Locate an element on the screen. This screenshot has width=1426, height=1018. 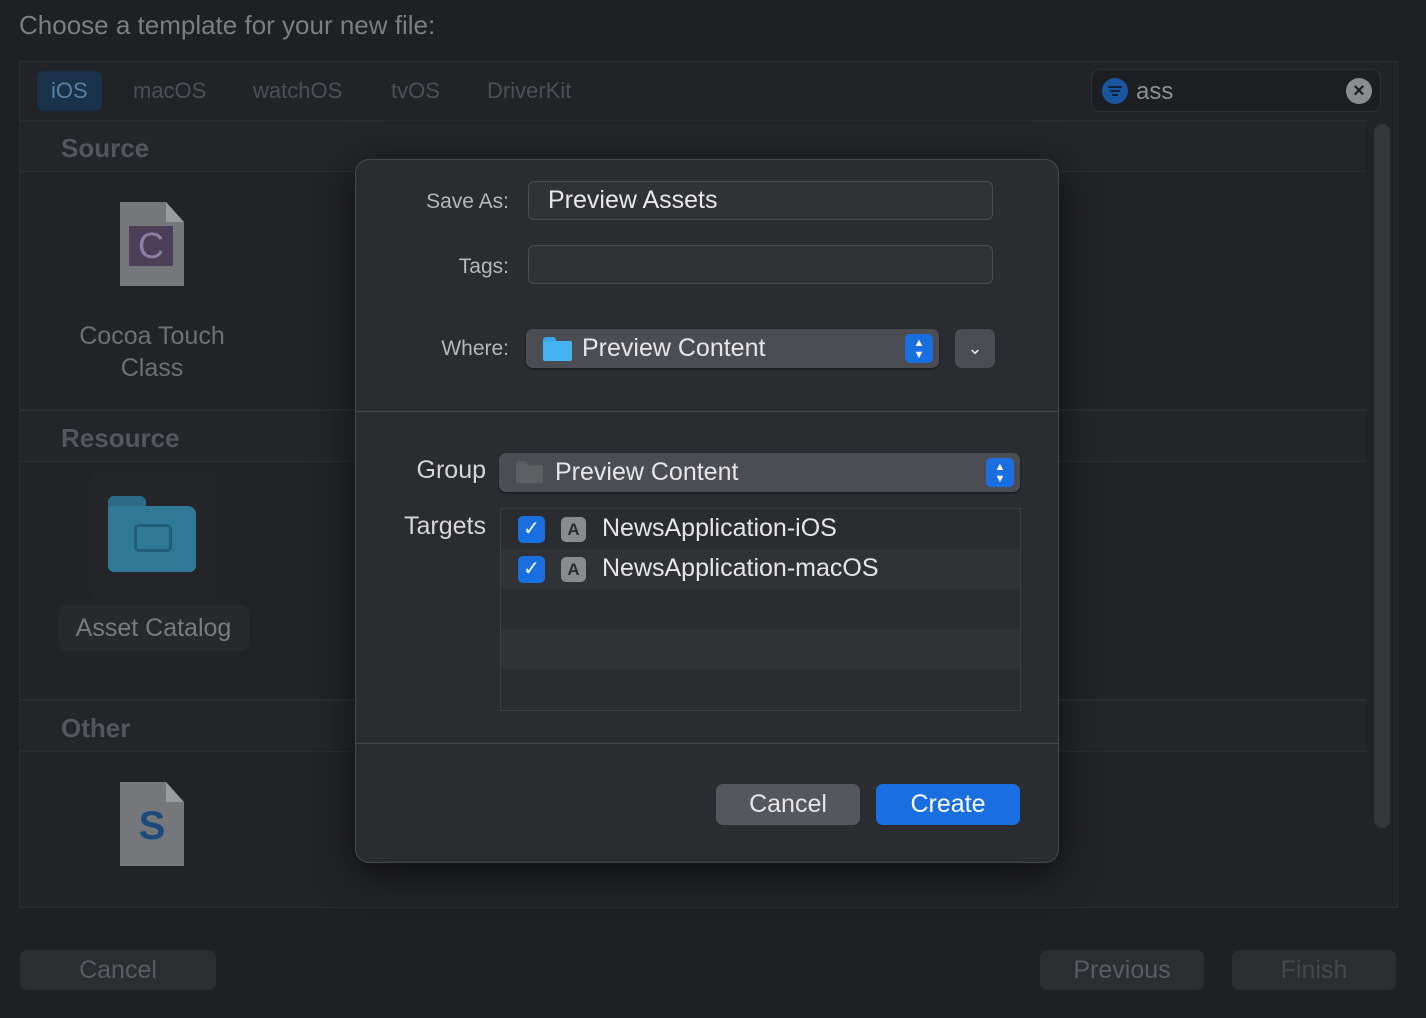
where-value: Preview Content is located at coordinates (674, 348).